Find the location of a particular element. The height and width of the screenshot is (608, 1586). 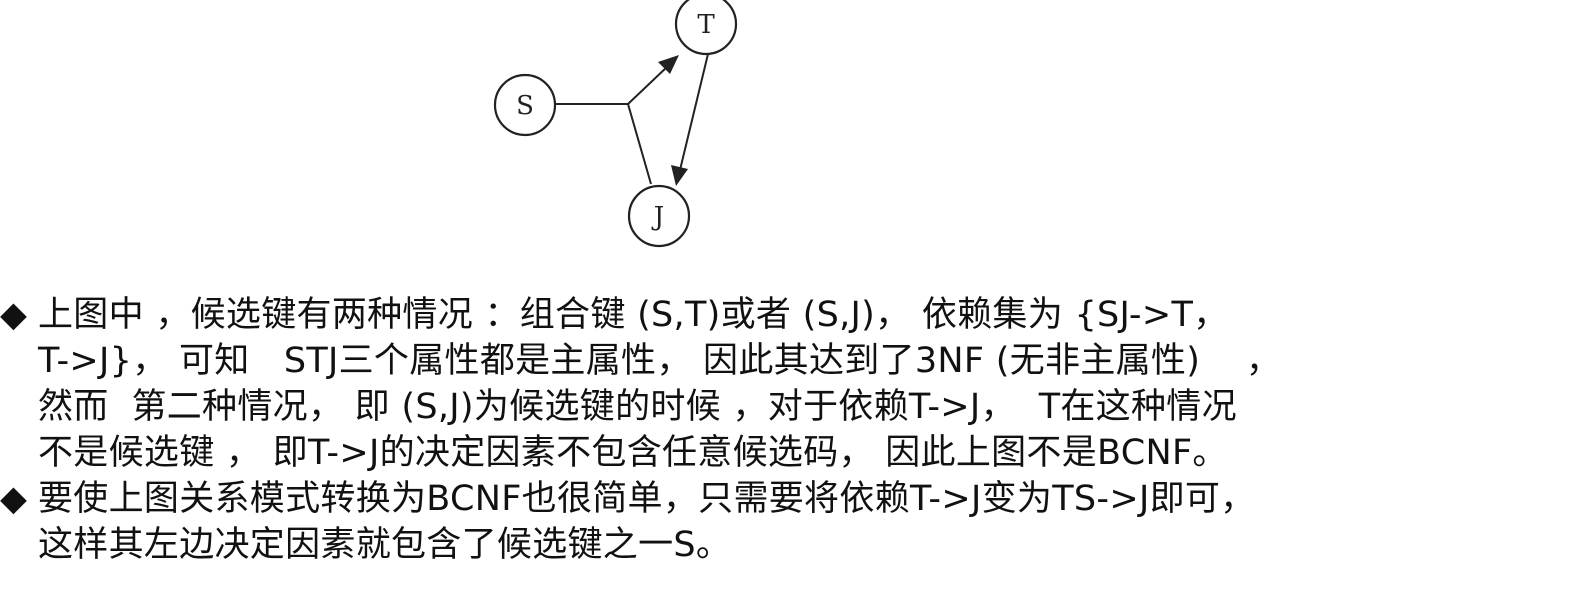

node-j-label: J is located at coordinates (657, 217).